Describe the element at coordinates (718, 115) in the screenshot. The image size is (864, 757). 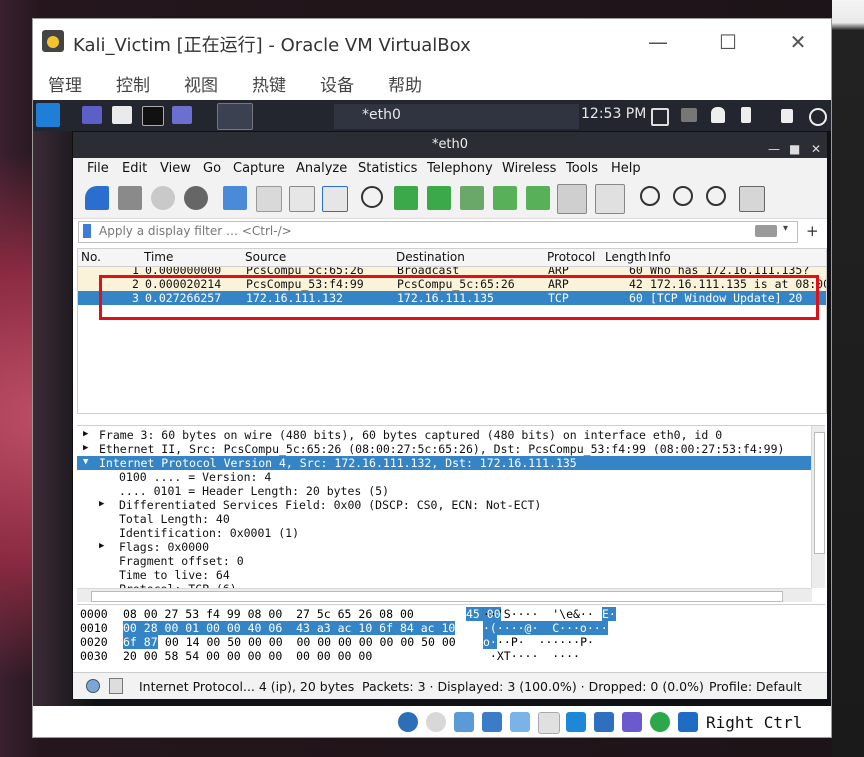
I see `notifications-icon` at that location.